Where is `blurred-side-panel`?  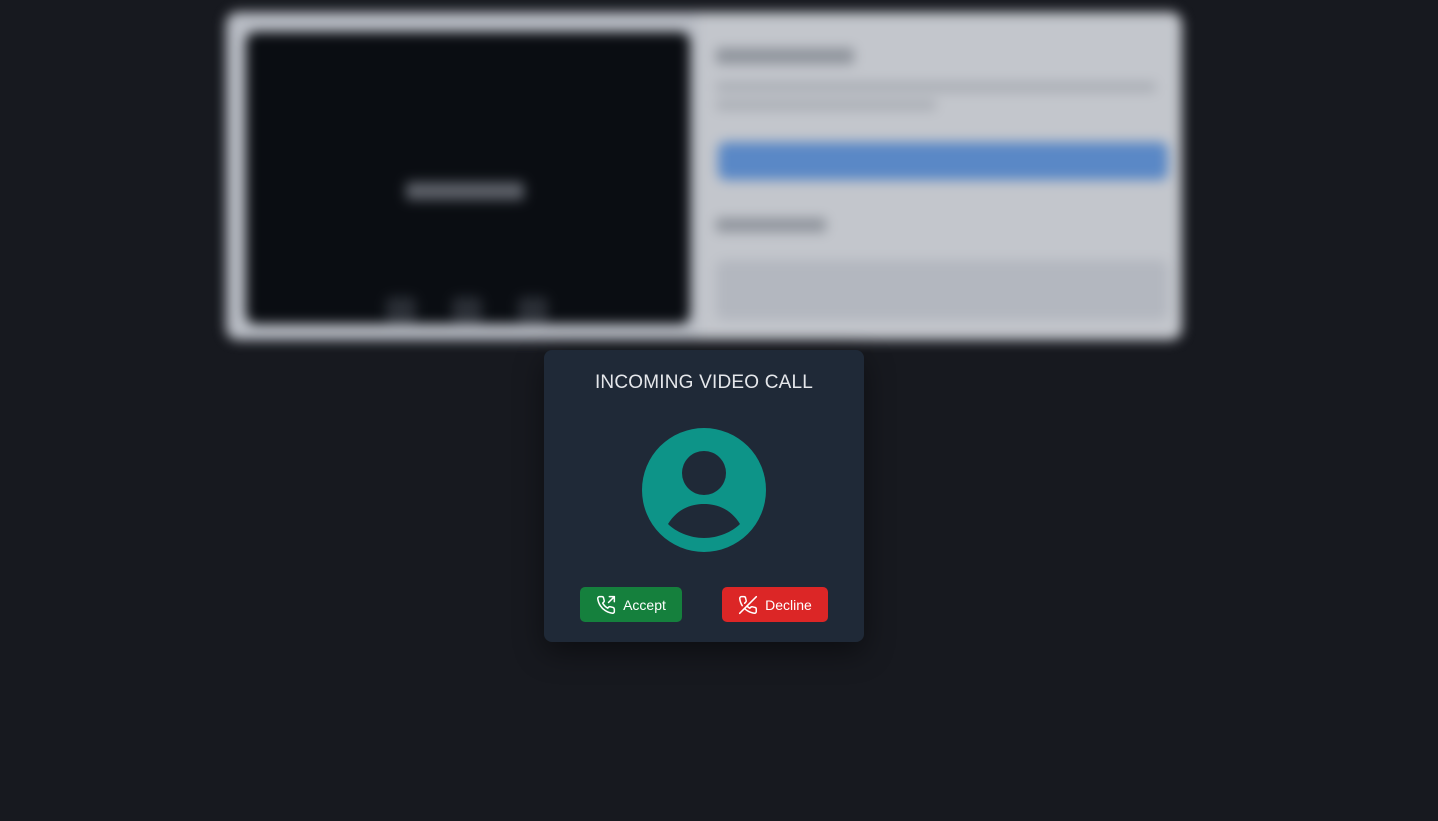
blurred-side-panel is located at coordinates (940, 176).